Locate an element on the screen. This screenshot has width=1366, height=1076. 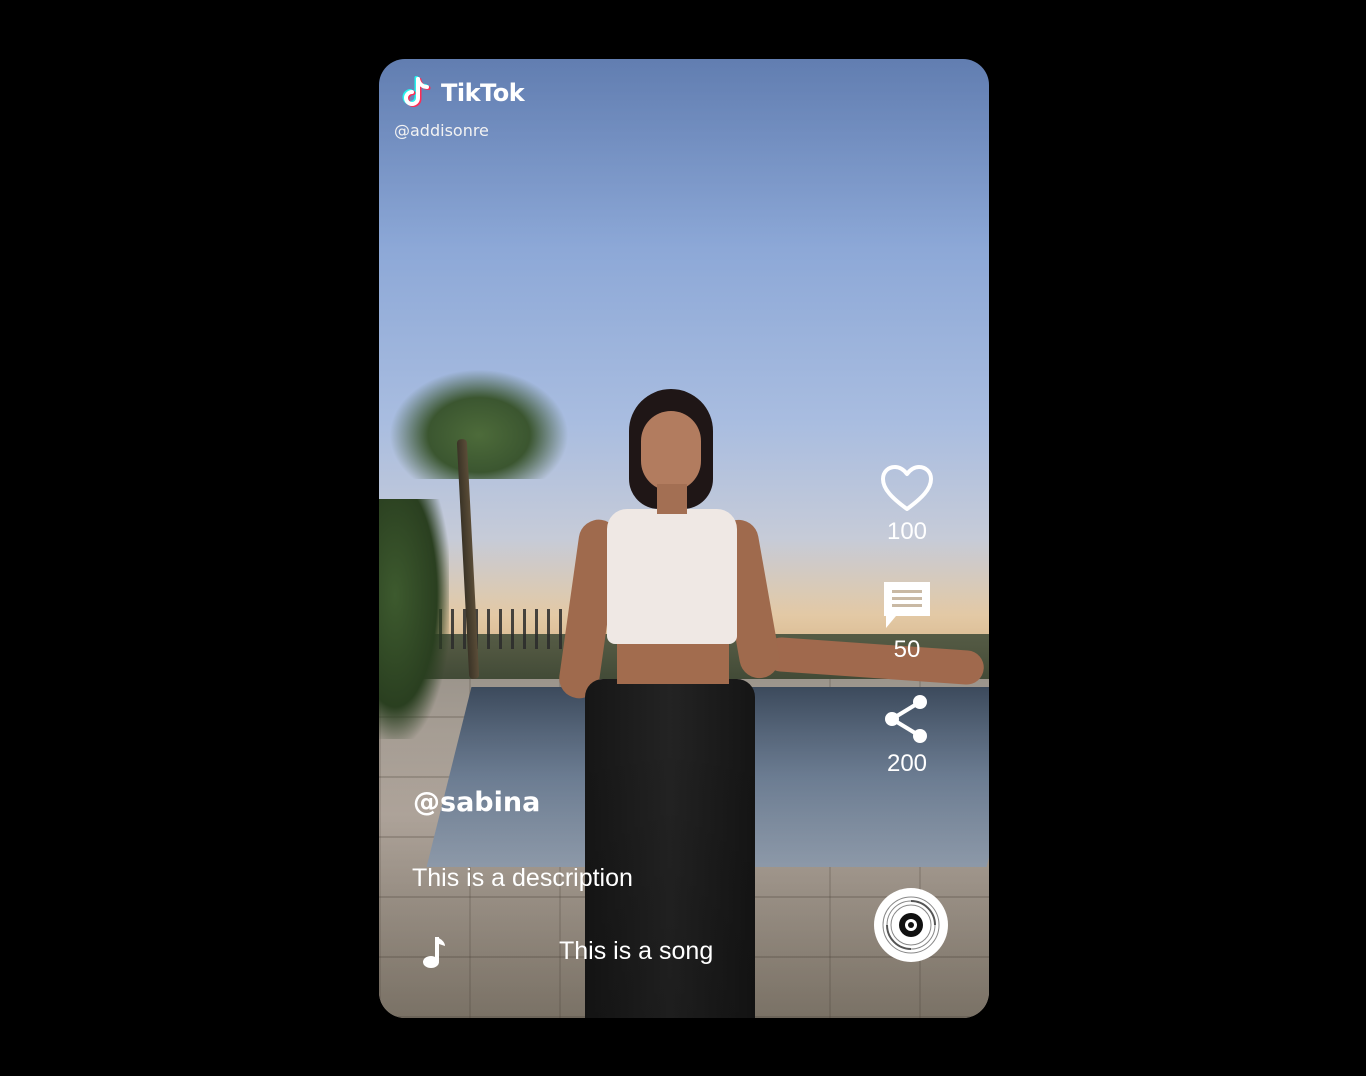
like-button: 100 is located at coordinates (907, 505).